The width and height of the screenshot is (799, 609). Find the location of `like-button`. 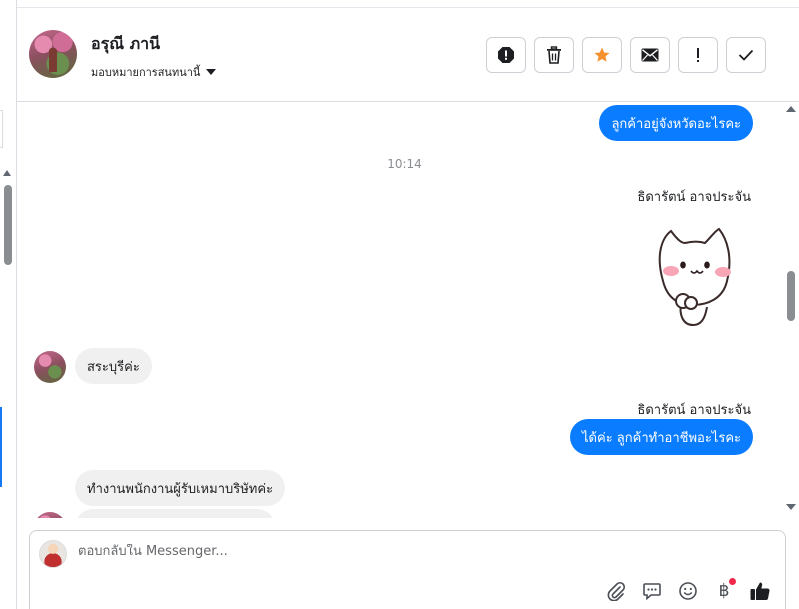

like-button is located at coordinates (760, 591).